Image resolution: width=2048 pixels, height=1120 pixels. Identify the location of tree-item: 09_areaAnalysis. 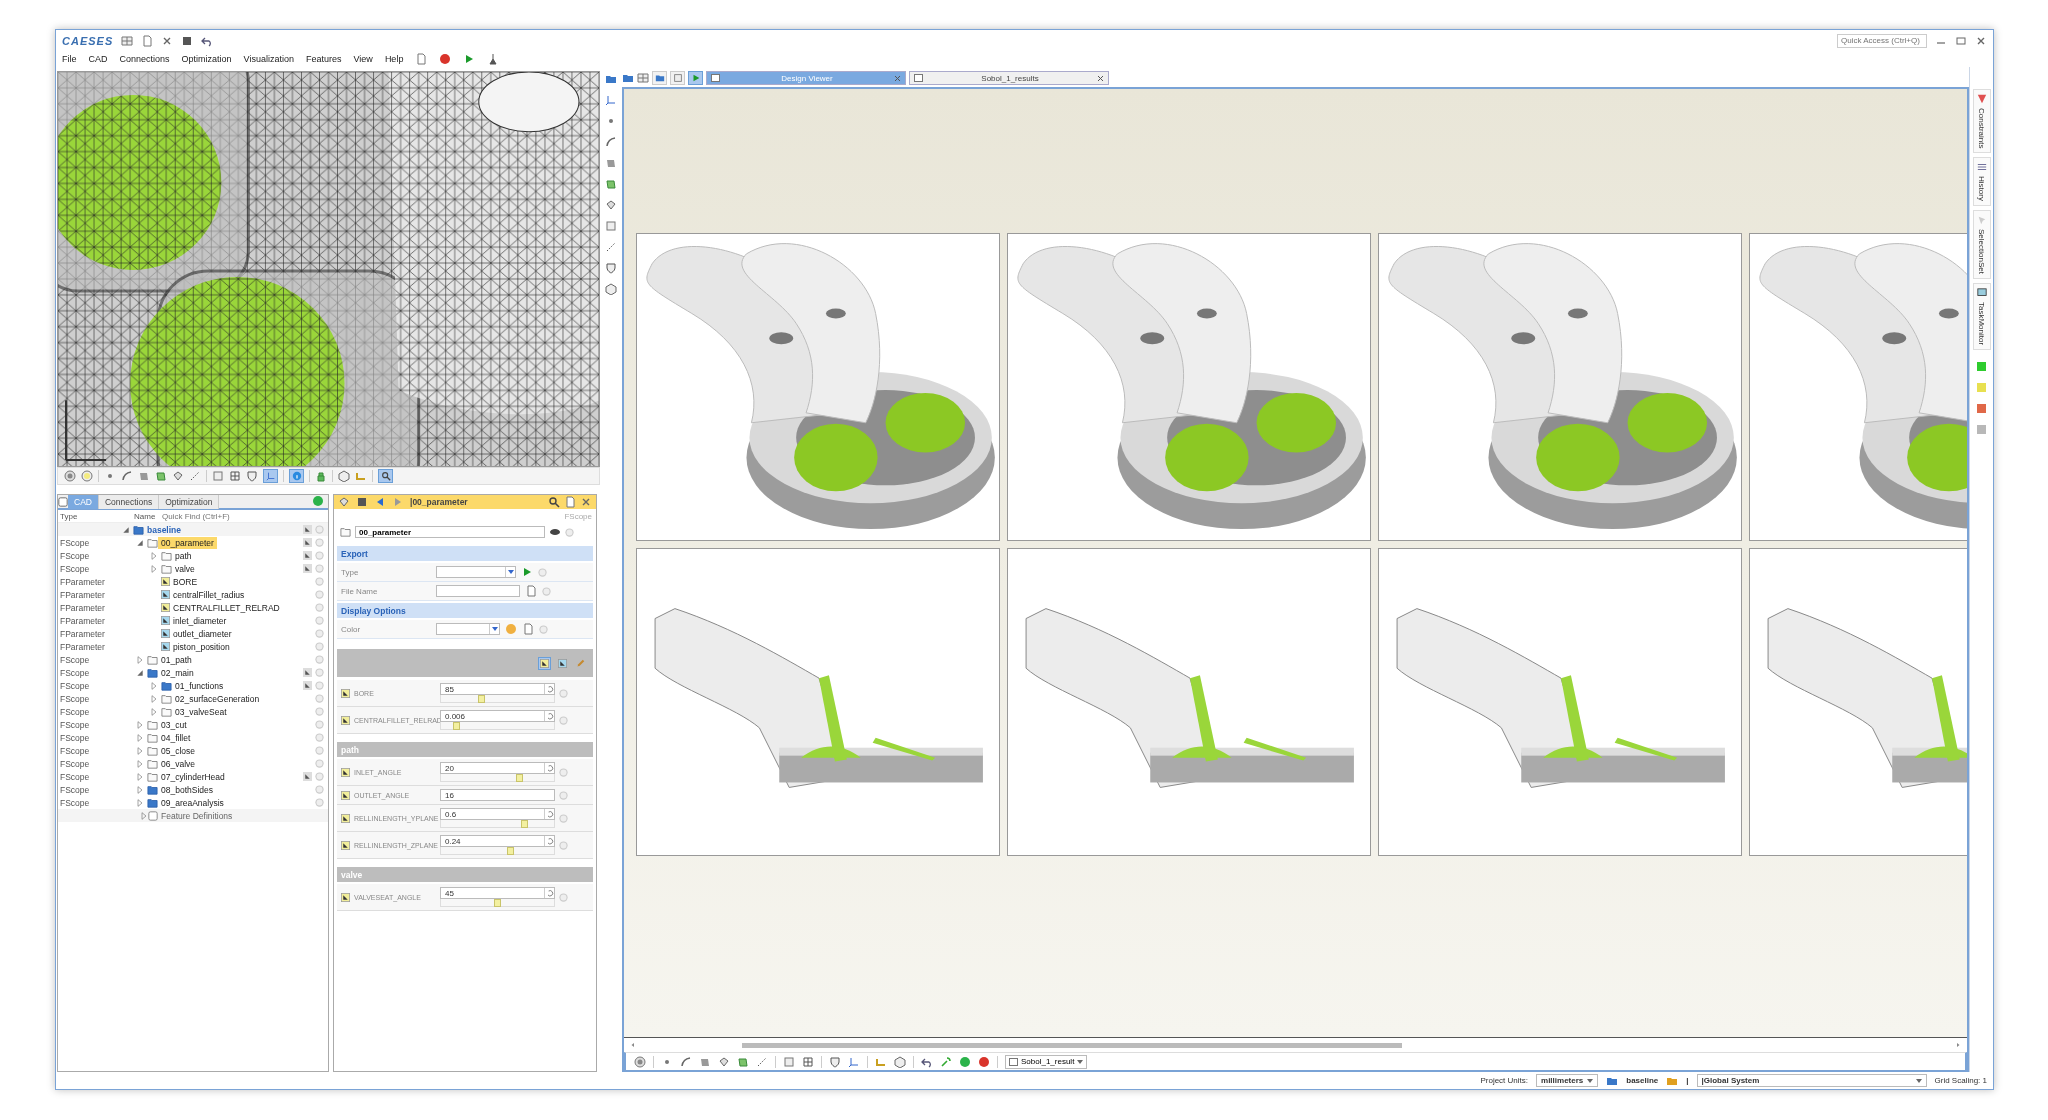
(192, 802).